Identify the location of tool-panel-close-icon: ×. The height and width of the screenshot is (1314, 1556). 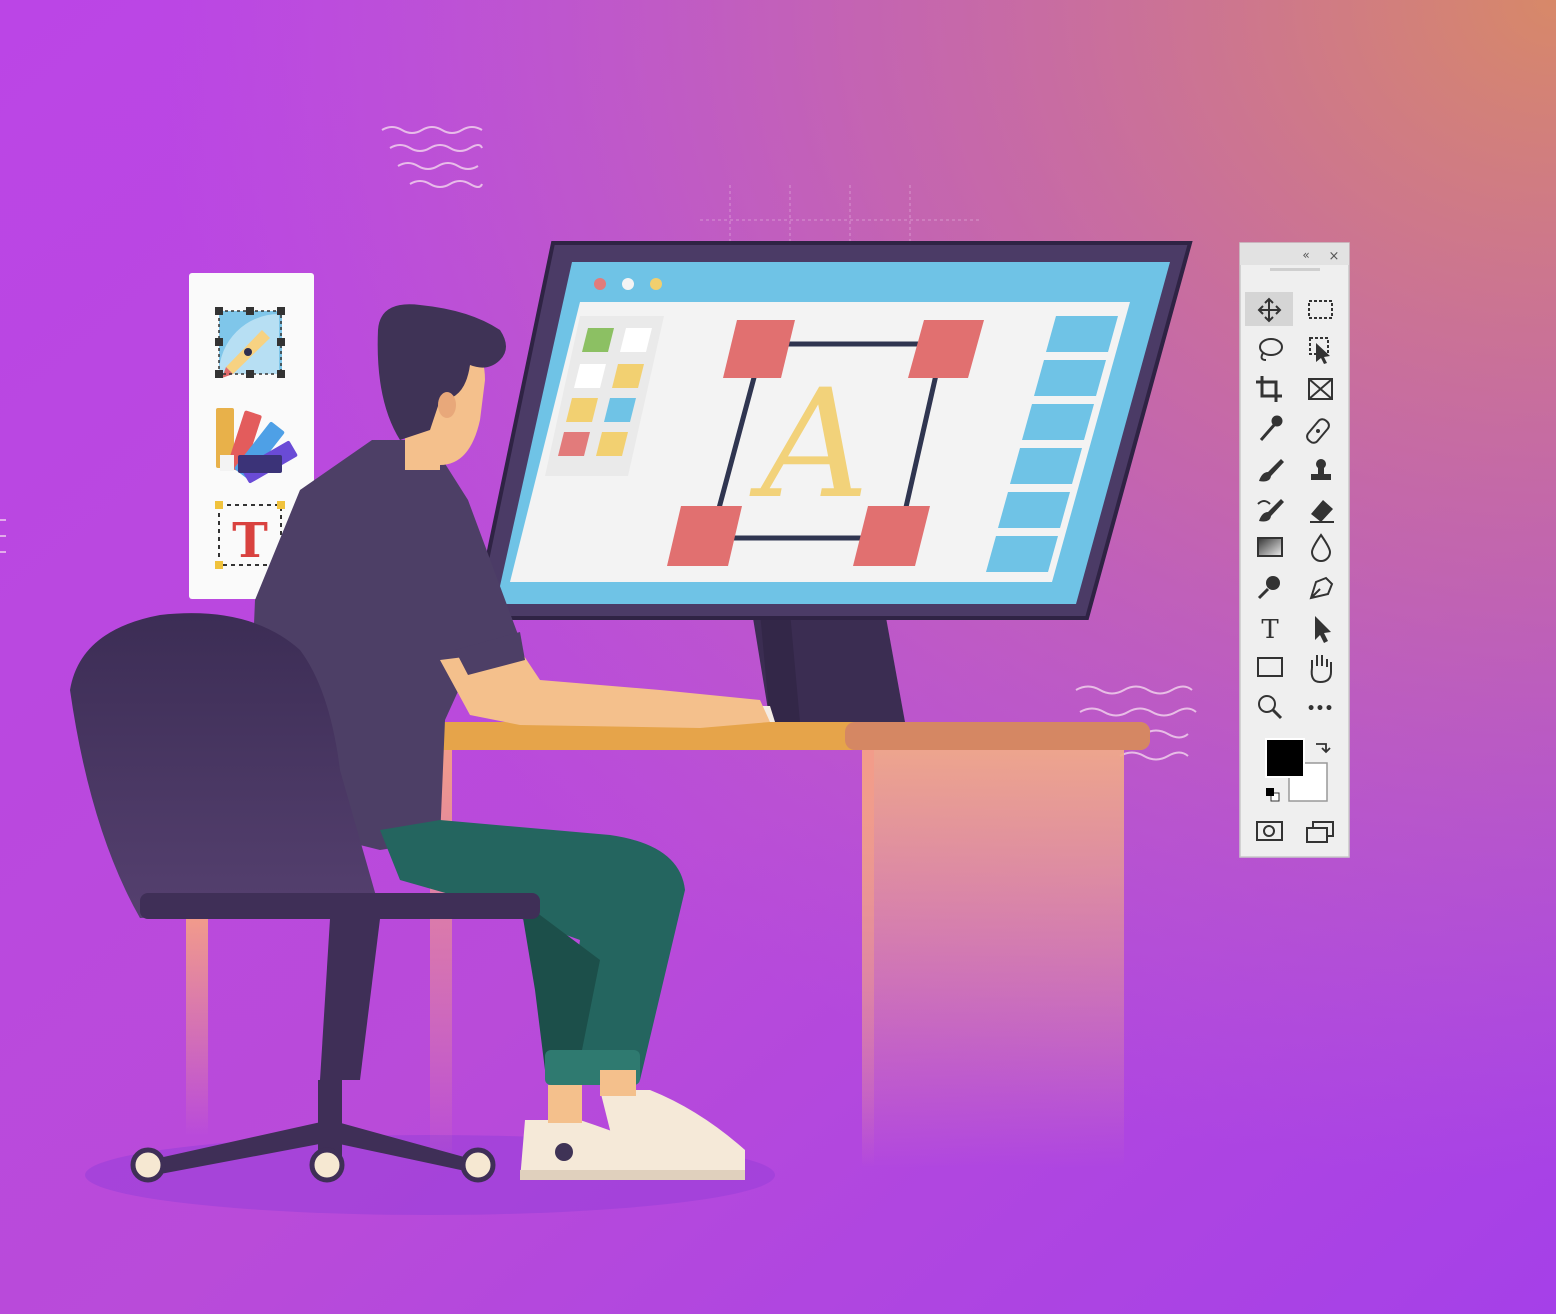
(1334, 256).